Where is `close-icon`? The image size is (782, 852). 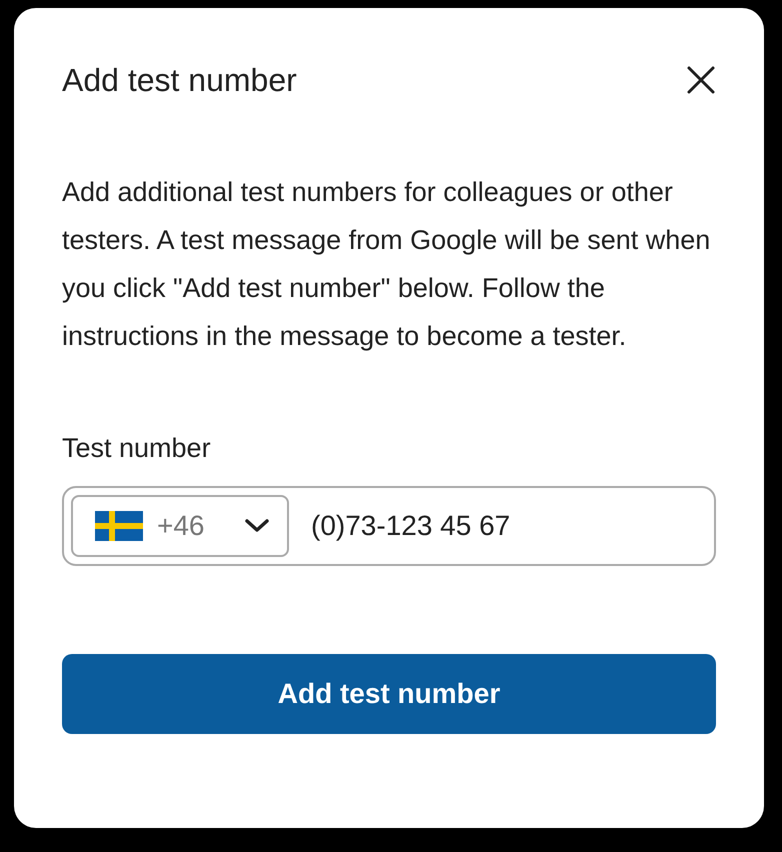 close-icon is located at coordinates (701, 80).